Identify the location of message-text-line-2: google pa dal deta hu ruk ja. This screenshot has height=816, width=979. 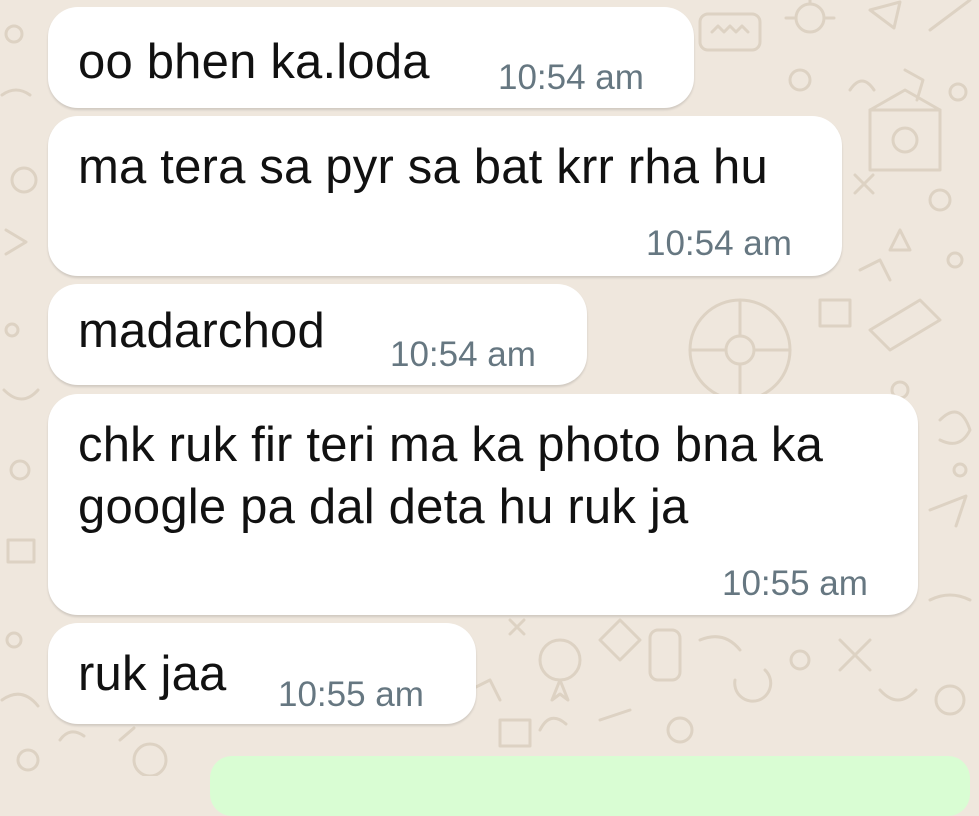
(383, 507).